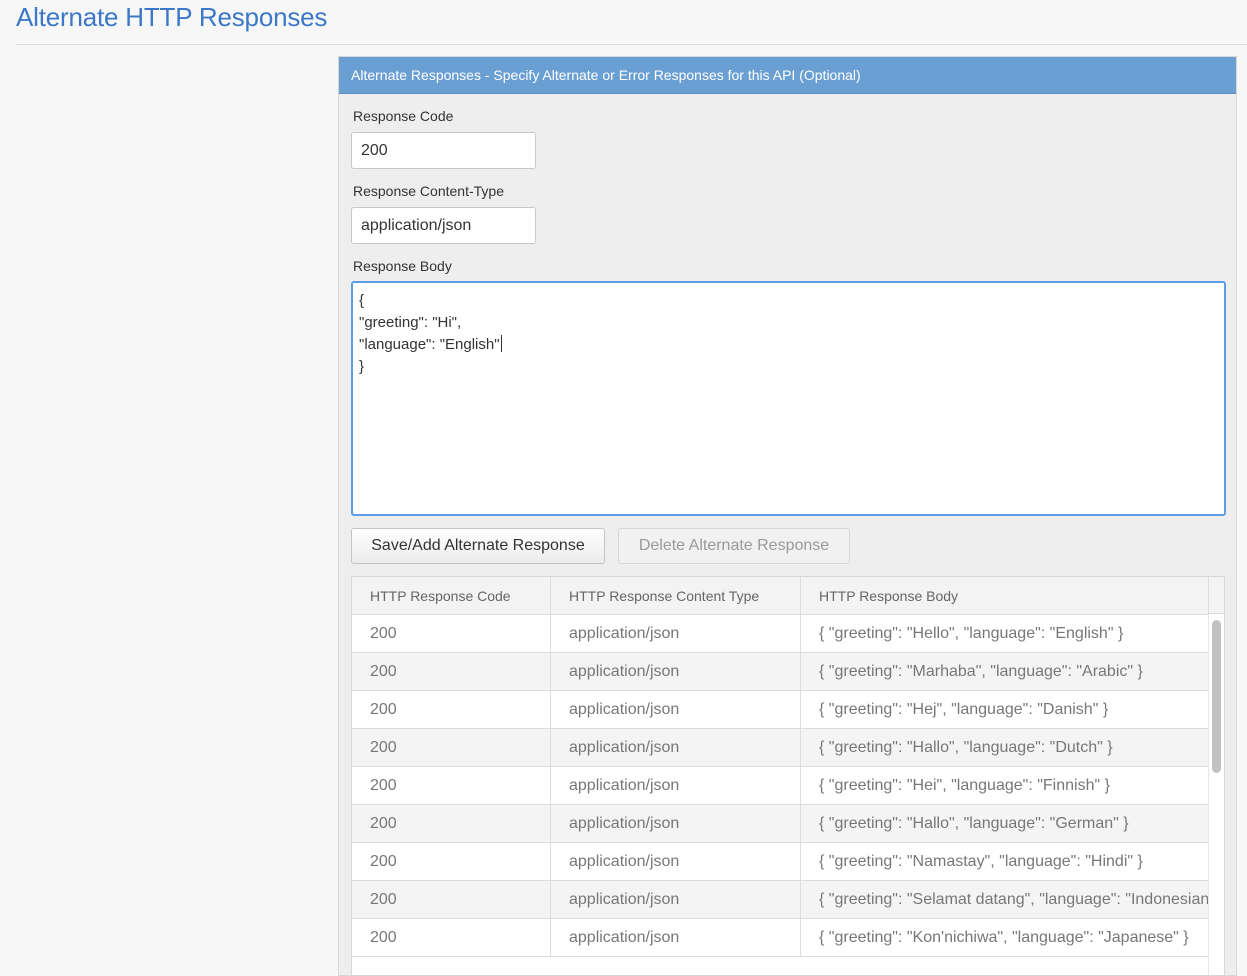  Describe the element at coordinates (478, 546) in the screenshot. I see `save-alternate-response-button: Save/Add Alternate Response` at that location.